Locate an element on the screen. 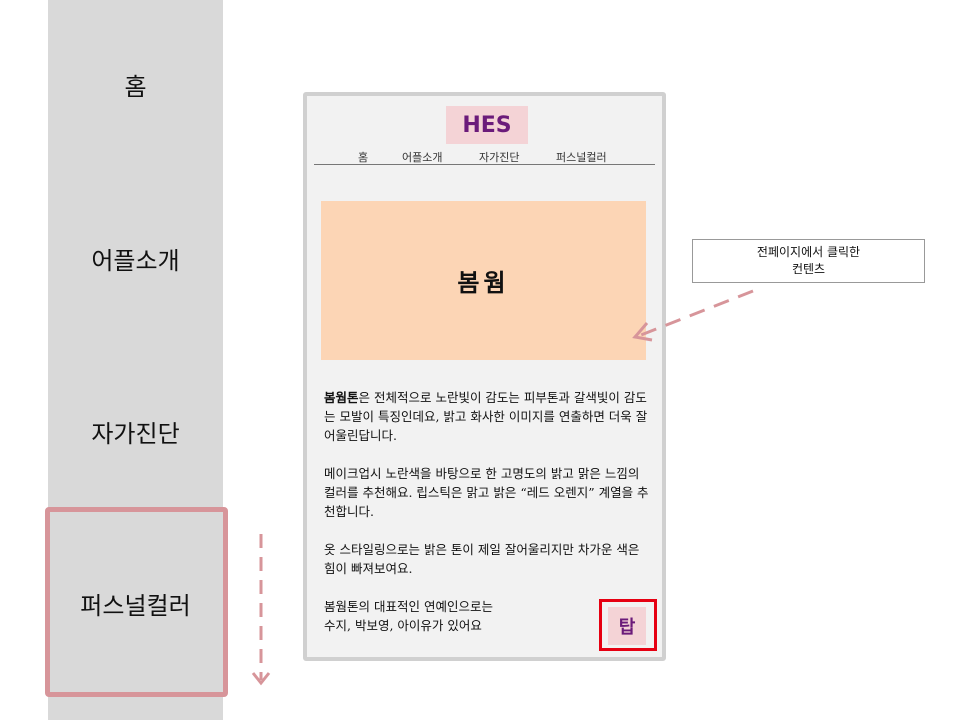  phone-top-nav: 홈 어플소개 자가진단 퍼스널컬러 is located at coordinates (484, 156).